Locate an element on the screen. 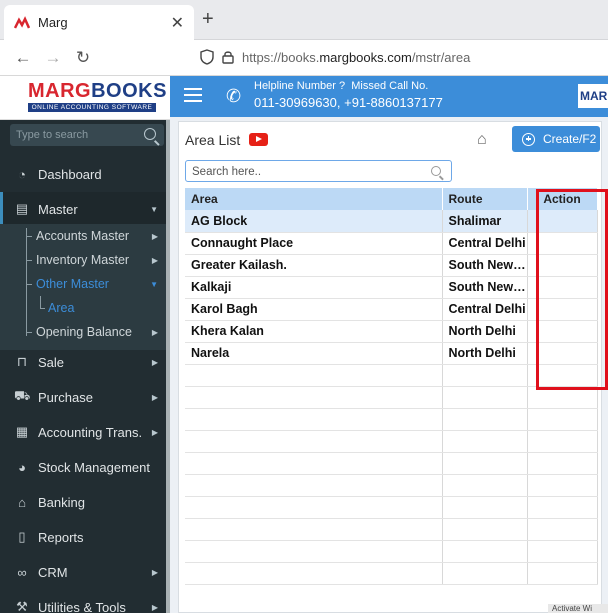 The image size is (608, 613). sidebar-search is located at coordinates (87, 135).